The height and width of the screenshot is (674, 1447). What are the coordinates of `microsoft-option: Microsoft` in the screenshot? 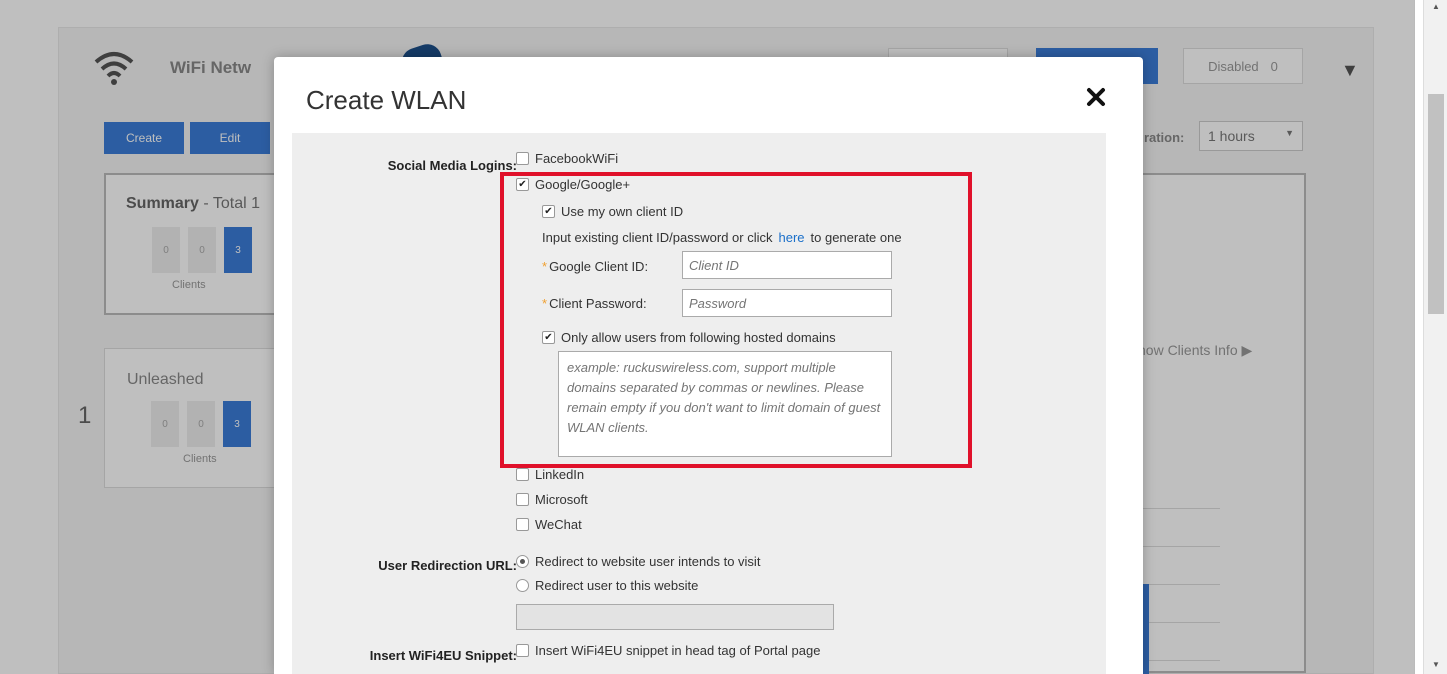 It's located at (552, 499).